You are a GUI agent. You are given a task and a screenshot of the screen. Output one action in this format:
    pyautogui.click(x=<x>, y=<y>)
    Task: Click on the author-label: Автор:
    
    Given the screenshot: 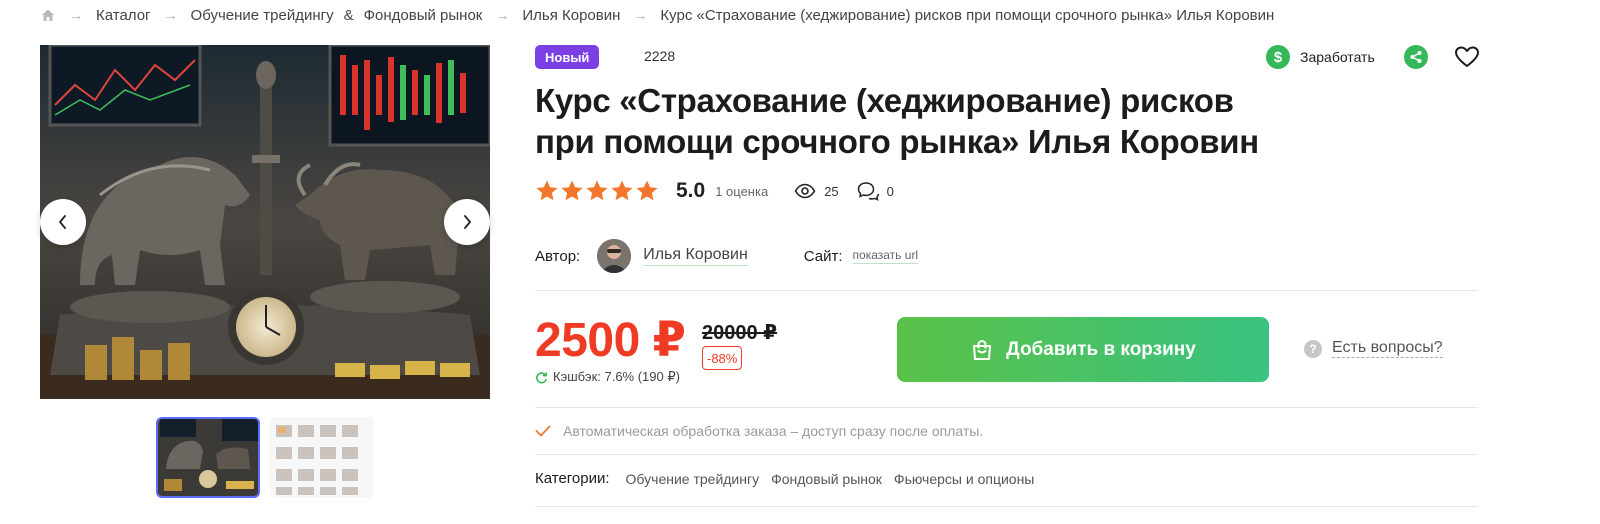 What is the action you would take?
    pyautogui.click(x=558, y=256)
    